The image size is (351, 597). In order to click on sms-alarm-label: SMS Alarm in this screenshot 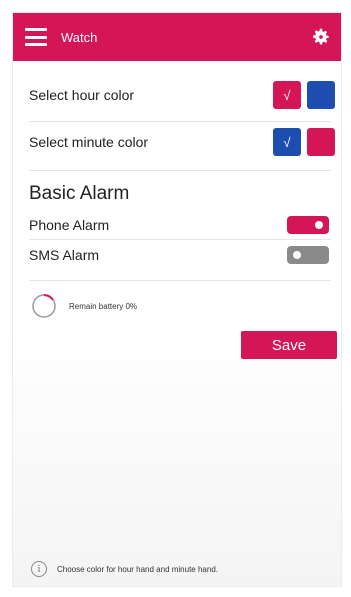, I will do `click(64, 255)`.